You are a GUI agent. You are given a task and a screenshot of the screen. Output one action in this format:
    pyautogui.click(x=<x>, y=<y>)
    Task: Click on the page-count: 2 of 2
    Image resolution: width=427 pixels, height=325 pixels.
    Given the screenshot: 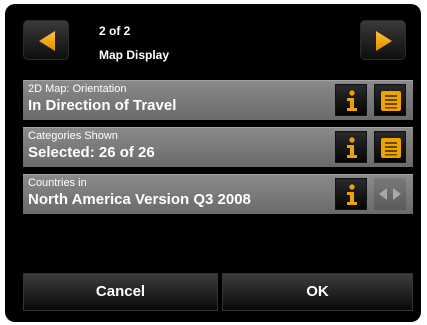 What is the action you would take?
    pyautogui.click(x=115, y=31)
    